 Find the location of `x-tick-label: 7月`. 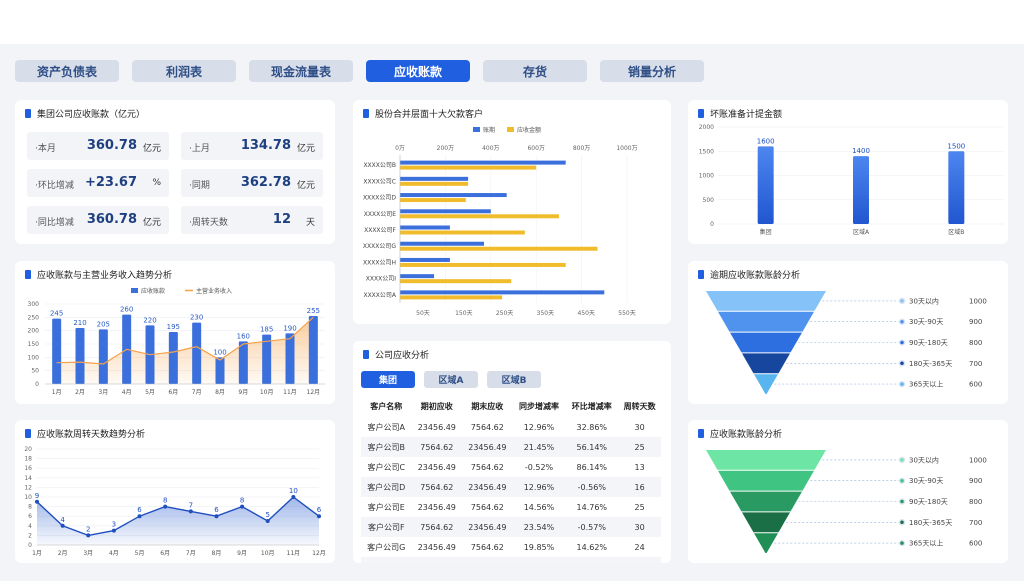

x-tick-label: 7月 is located at coordinates (191, 553).